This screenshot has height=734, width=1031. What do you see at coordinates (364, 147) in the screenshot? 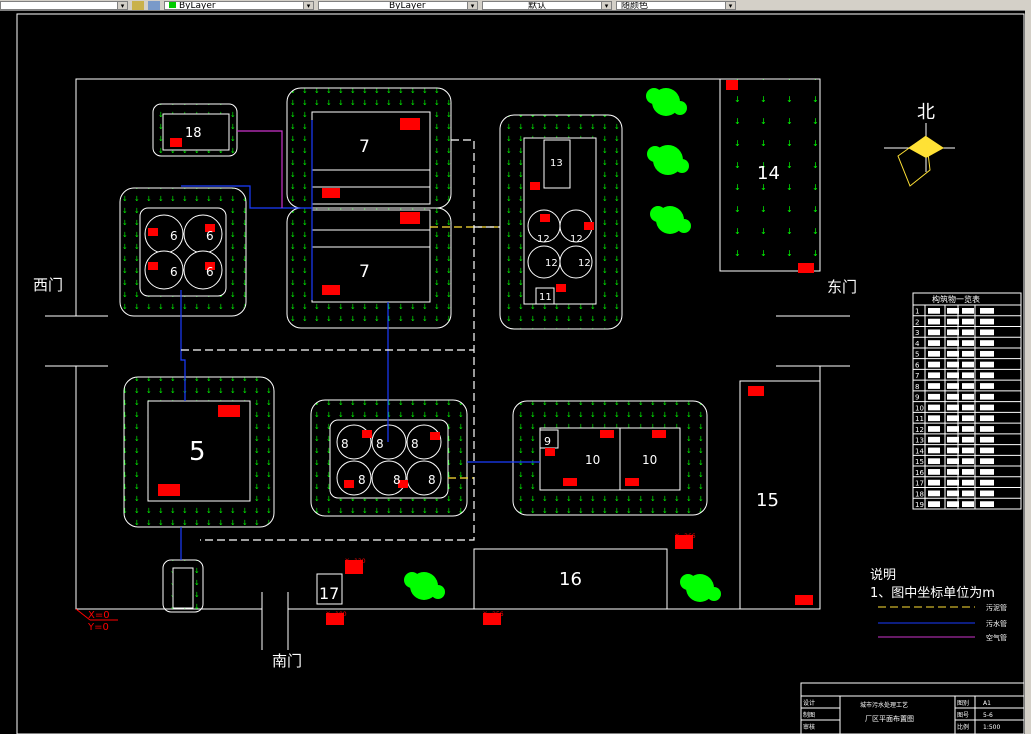
I see `label-7a: 7` at bounding box center [364, 147].